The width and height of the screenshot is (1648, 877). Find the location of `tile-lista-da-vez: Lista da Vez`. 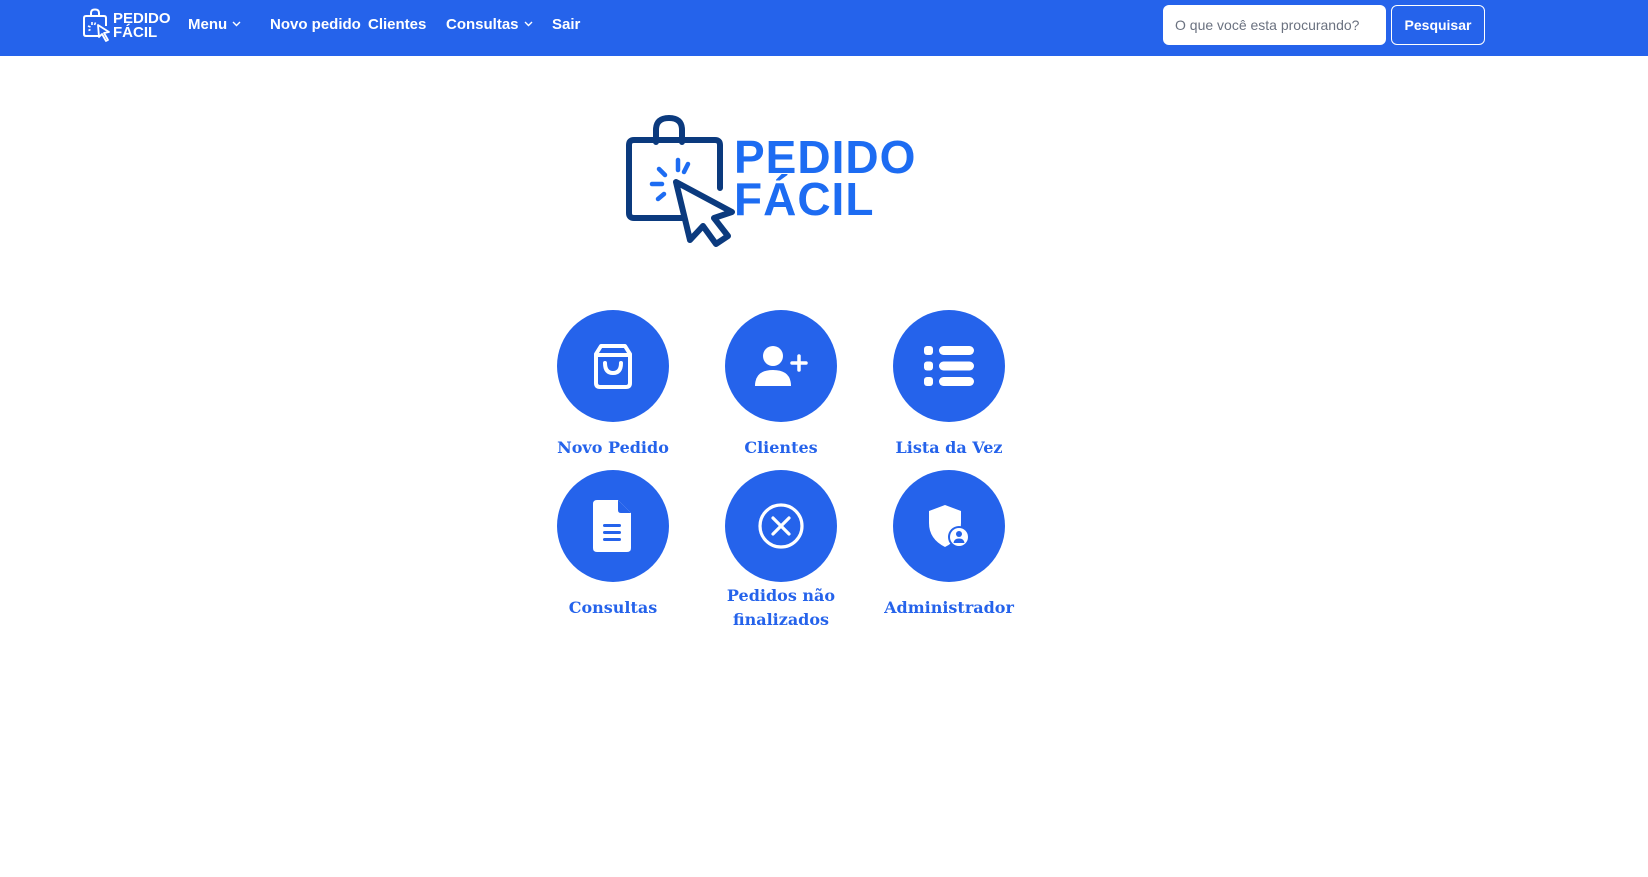

tile-lista-da-vez: Lista da Vez is located at coordinates (949, 385).